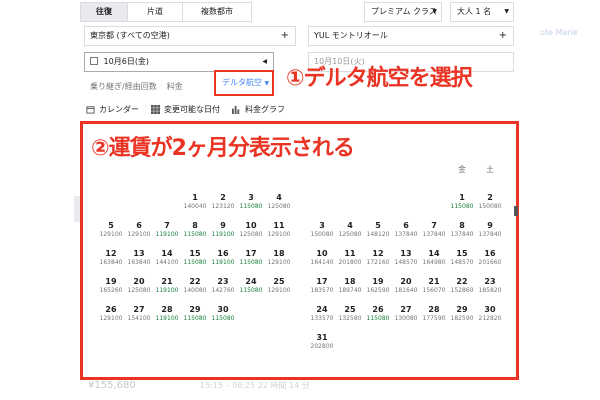 Image resolution: width=600 pixels, height=400 pixels. What do you see at coordinates (462, 286) in the screenshot?
I see `calendar-day: 22 152860` at bounding box center [462, 286].